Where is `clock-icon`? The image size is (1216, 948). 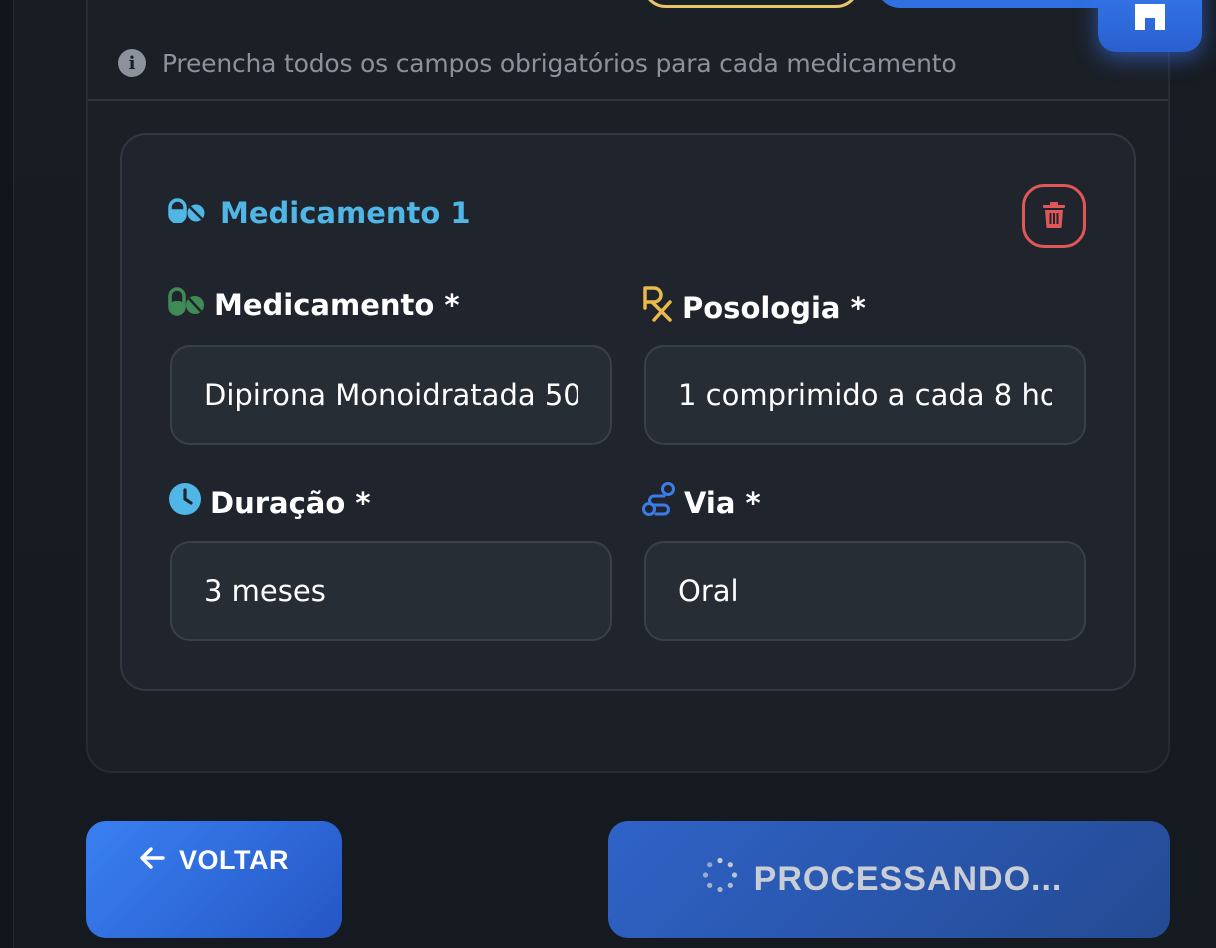
clock-icon is located at coordinates (185, 502).